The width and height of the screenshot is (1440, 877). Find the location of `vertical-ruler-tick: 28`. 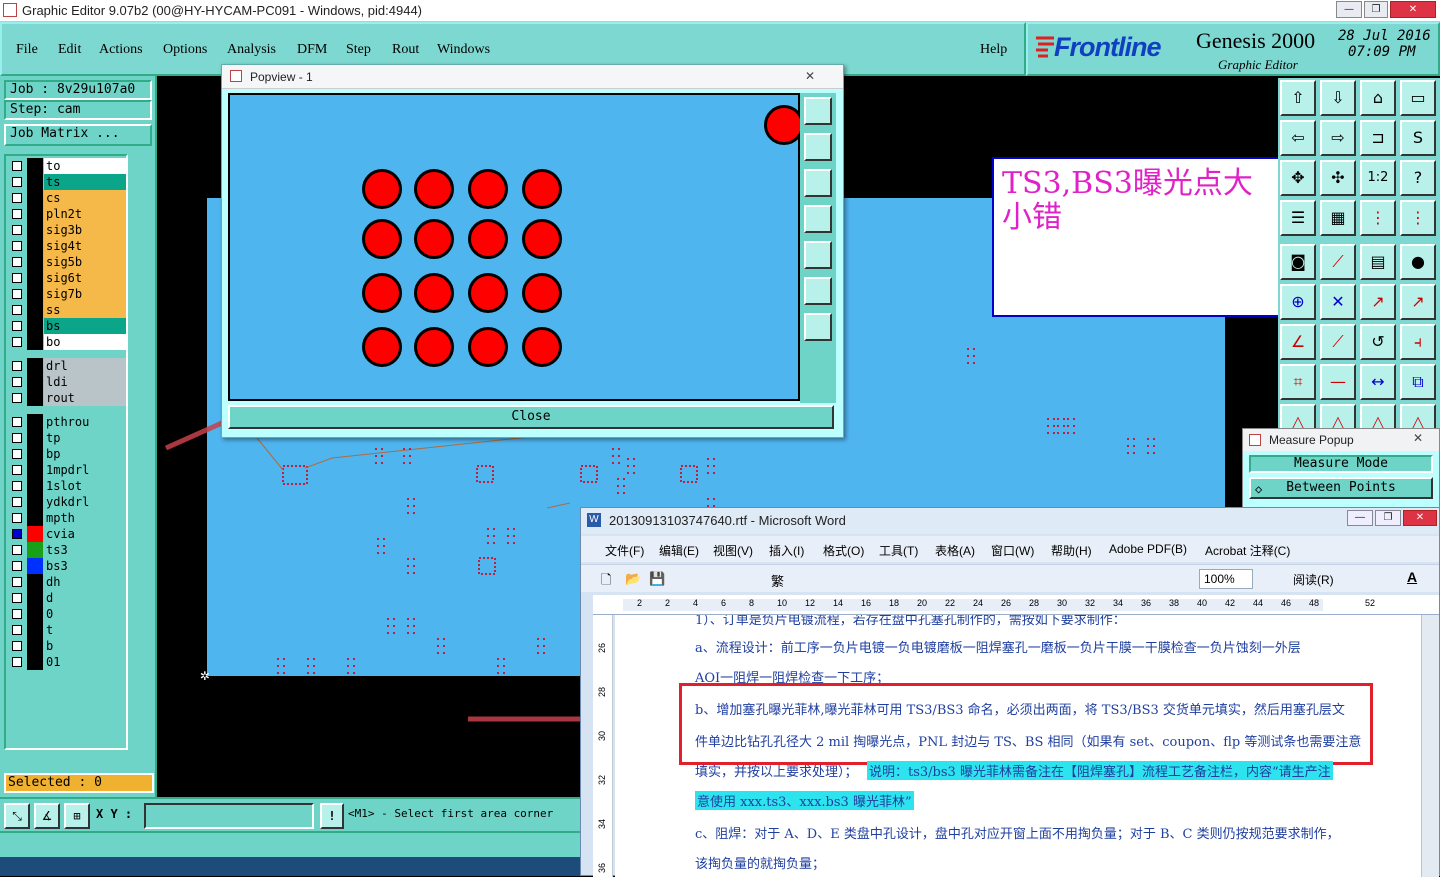

vertical-ruler-tick: 28 is located at coordinates (602, 692).